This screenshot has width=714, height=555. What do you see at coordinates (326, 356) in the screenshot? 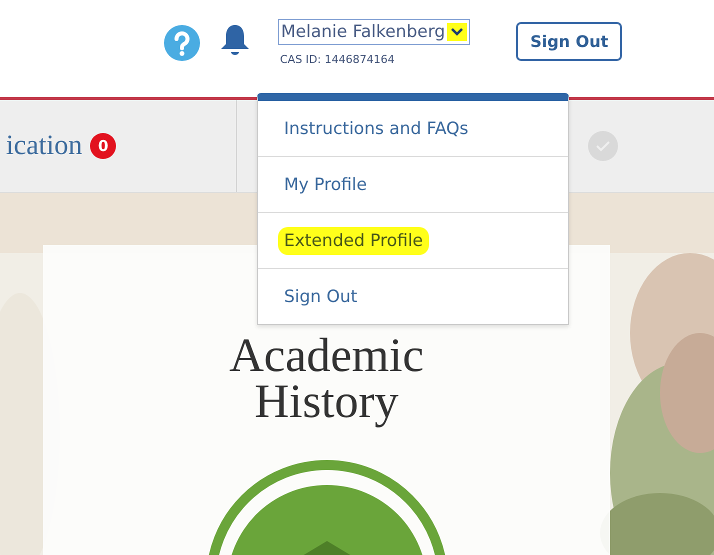
I see `card-title: Academic` at bounding box center [326, 356].